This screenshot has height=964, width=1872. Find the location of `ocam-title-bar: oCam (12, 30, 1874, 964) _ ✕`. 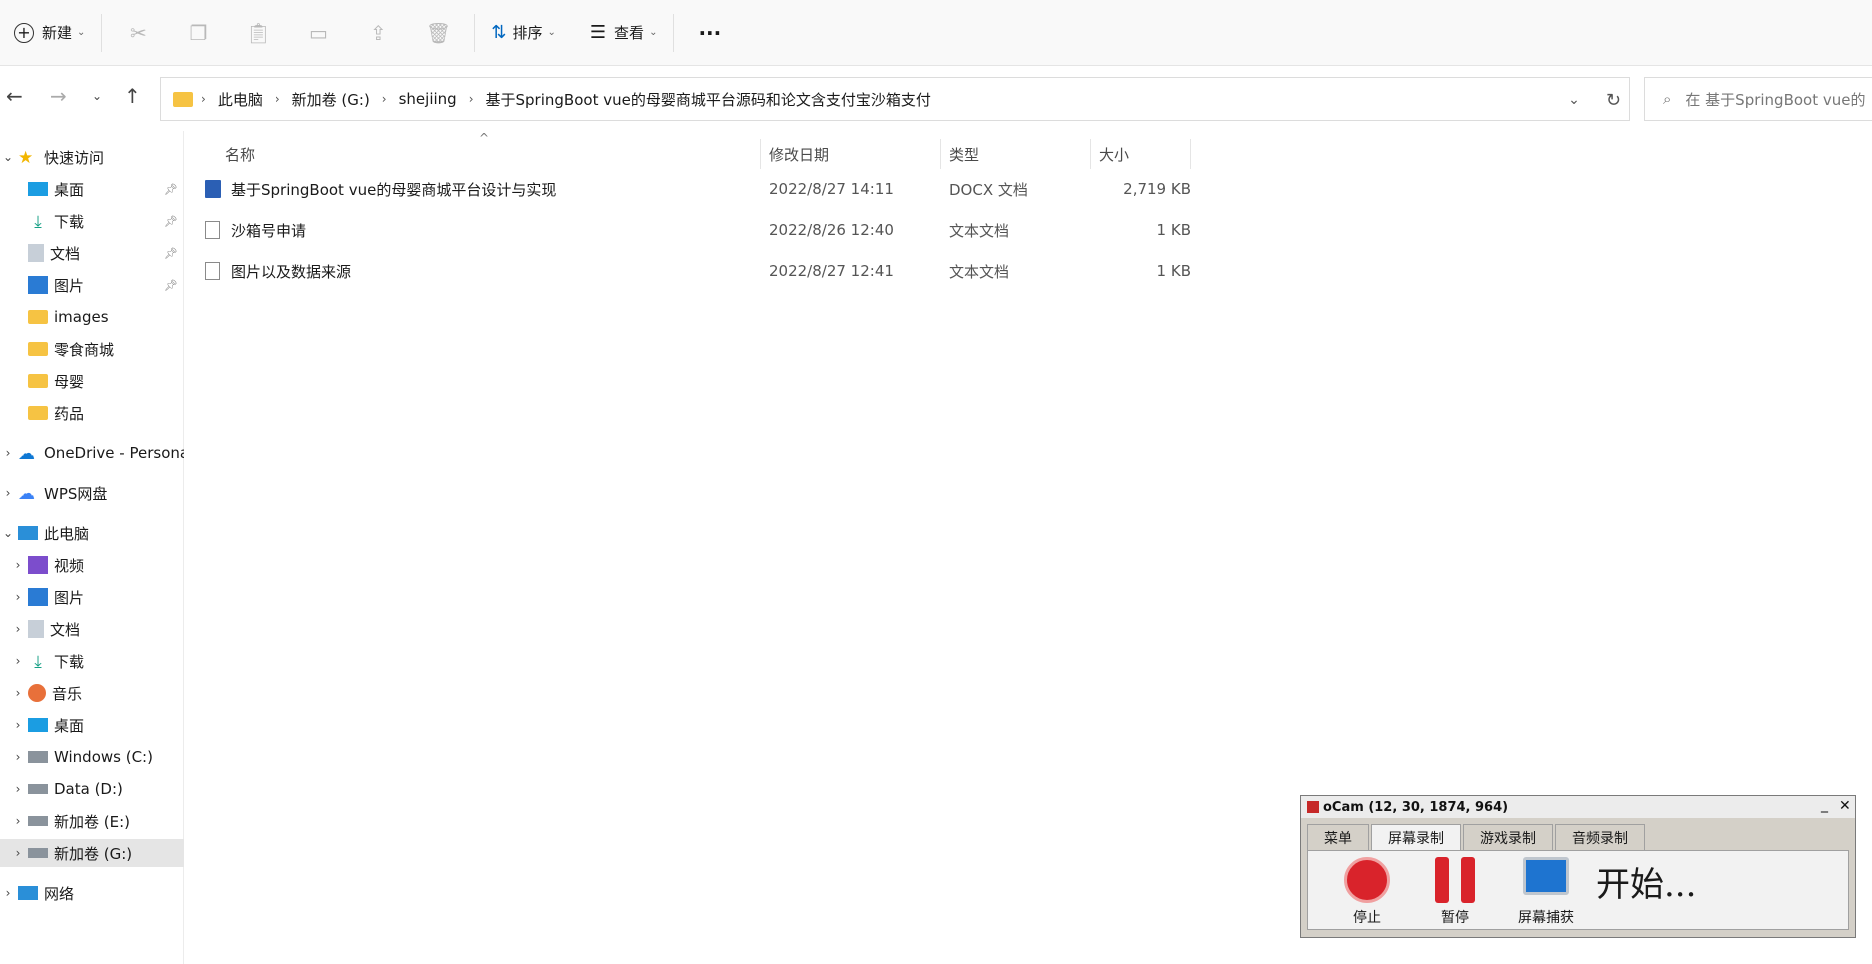

ocam-title-bar: oCam (12, 30, 1874, 964) _ ✕ is located at coordinates (1578, 807).